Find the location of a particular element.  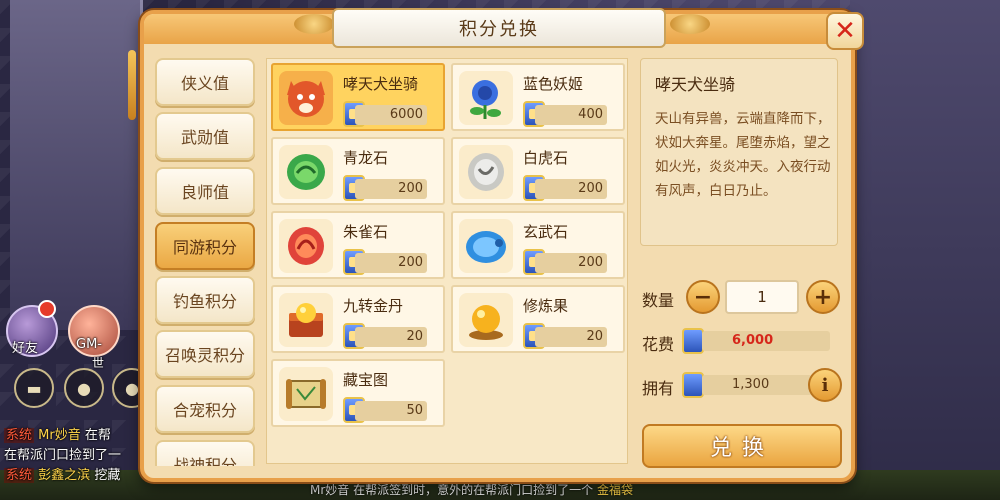

close-icon: ✕ is located at coordinates (845, 31).